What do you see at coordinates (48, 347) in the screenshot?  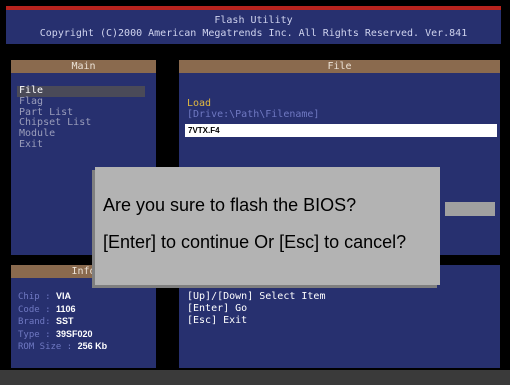 I see `info-label: ROM Size :` at bounding box center [48, 347].